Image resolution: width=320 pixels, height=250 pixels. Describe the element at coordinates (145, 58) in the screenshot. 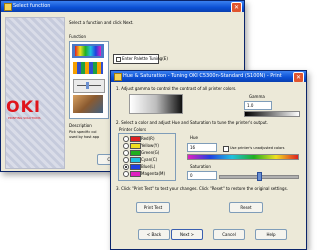

I see `palette-tuning-label: Enter Palette Tuning(E)` at that location.